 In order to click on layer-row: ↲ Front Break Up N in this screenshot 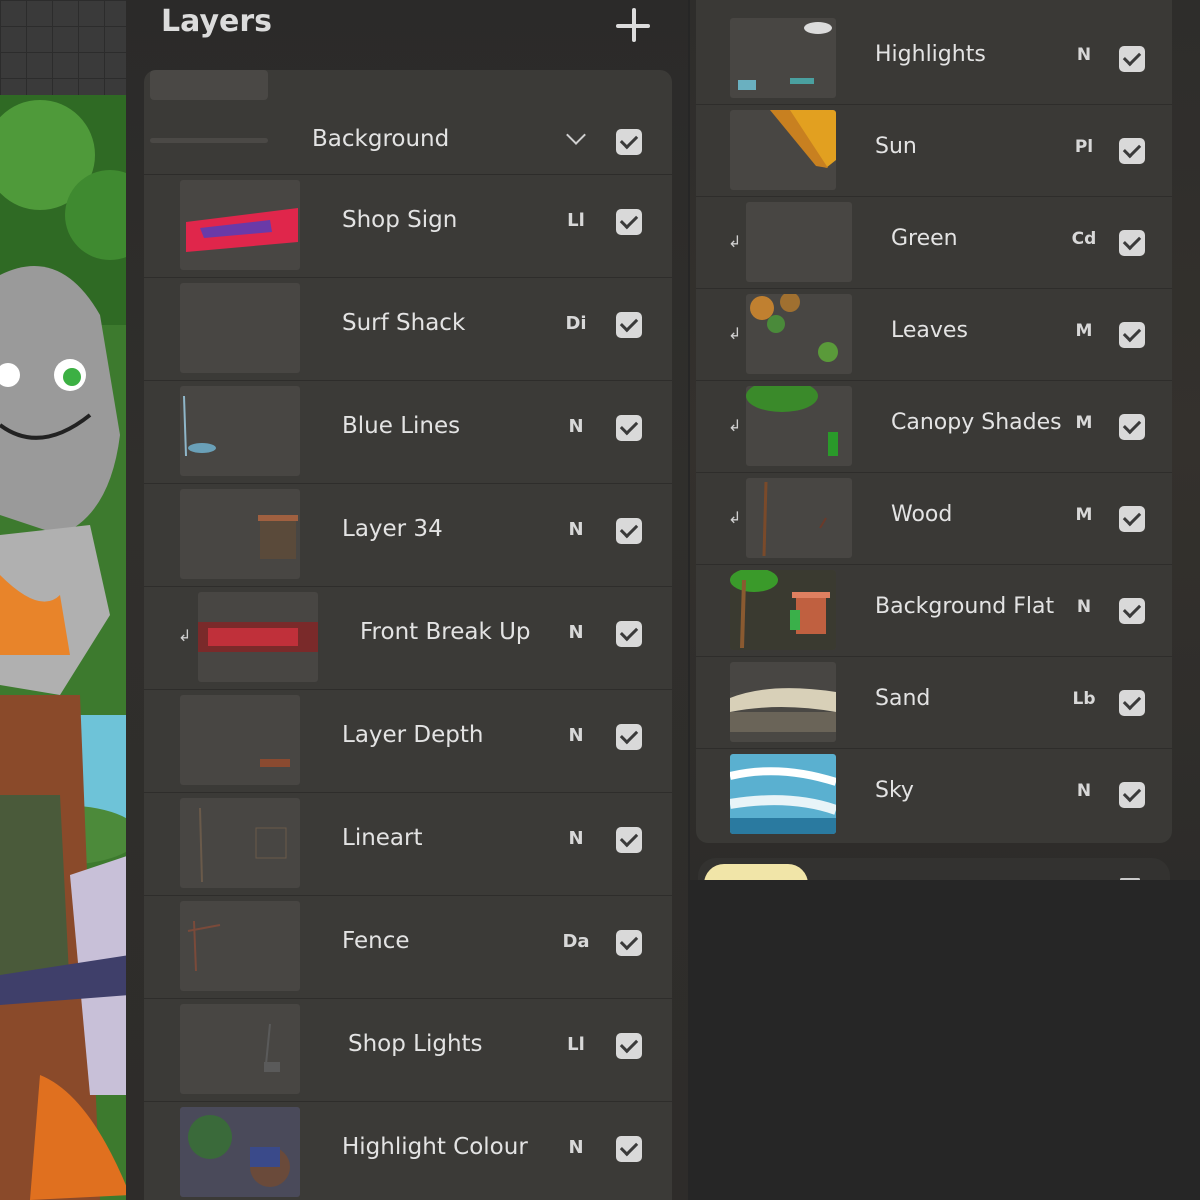, I will do `click(408, 638)`.